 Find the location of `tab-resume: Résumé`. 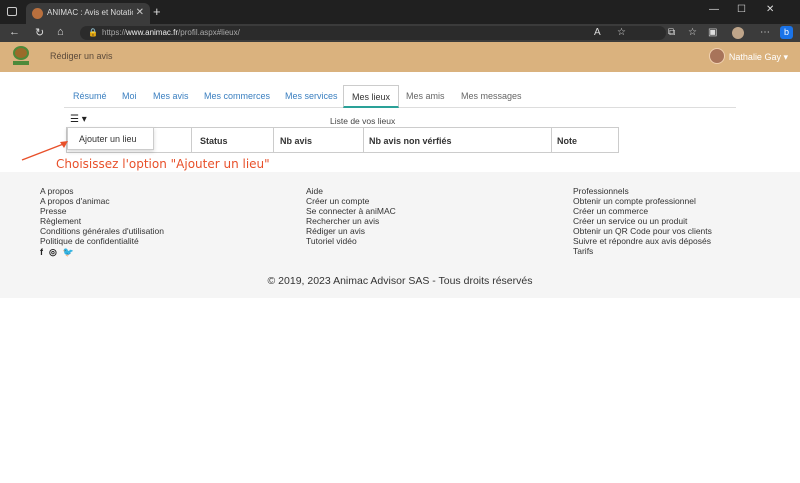

tab-resume: Résumé is located at coordinates (90, 96).